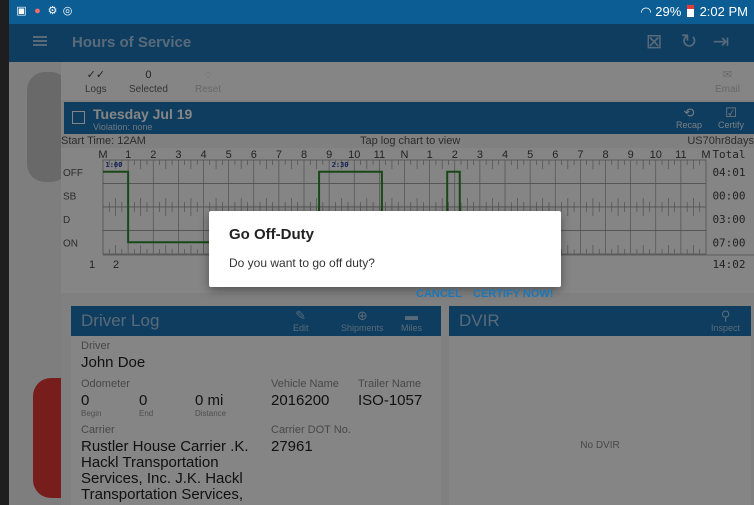 The width and height of the screenshot is (754, 505). Describe the element at coordinates (723, 11) in the screenshot. I see `clock: 2:02 PM` at that location.